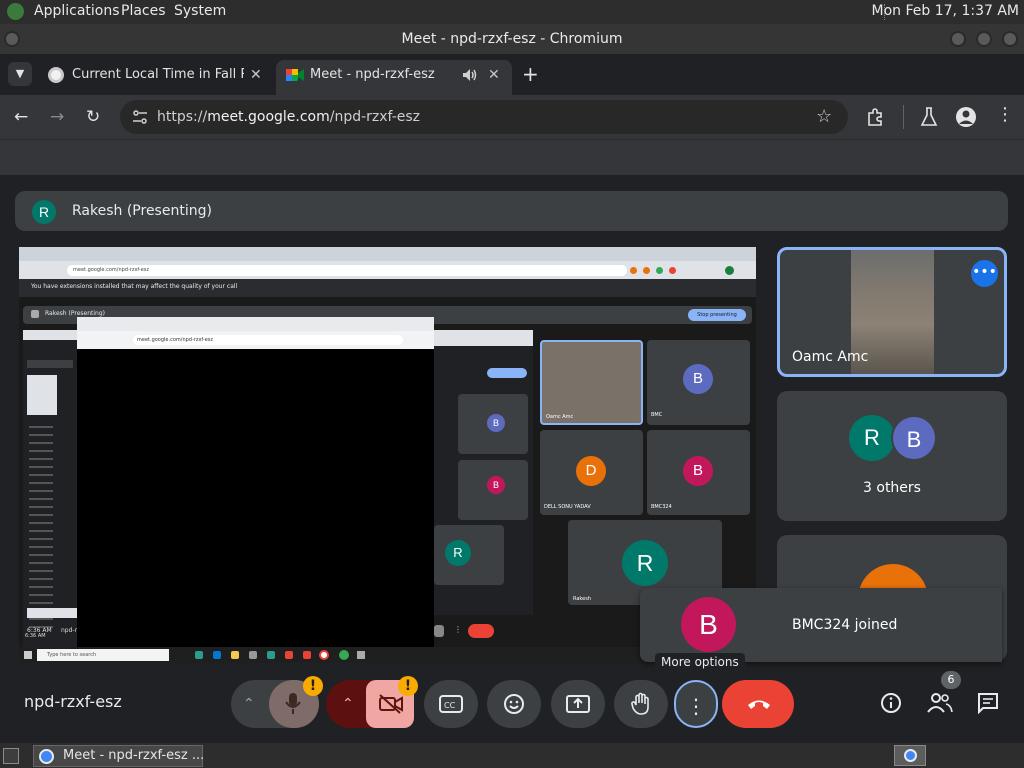 The height and width of the screenshot is (768, 1024). I want to click on new-tab-icon: +, so click(530, 74).